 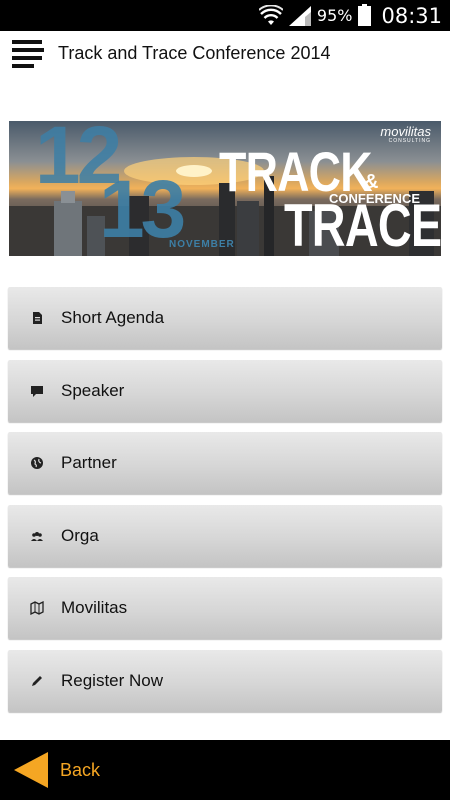 What do you see at coordinates (93, 390) in the screenshot?
I see `speaker-label: Speaker` at bounding box center [93, 390].